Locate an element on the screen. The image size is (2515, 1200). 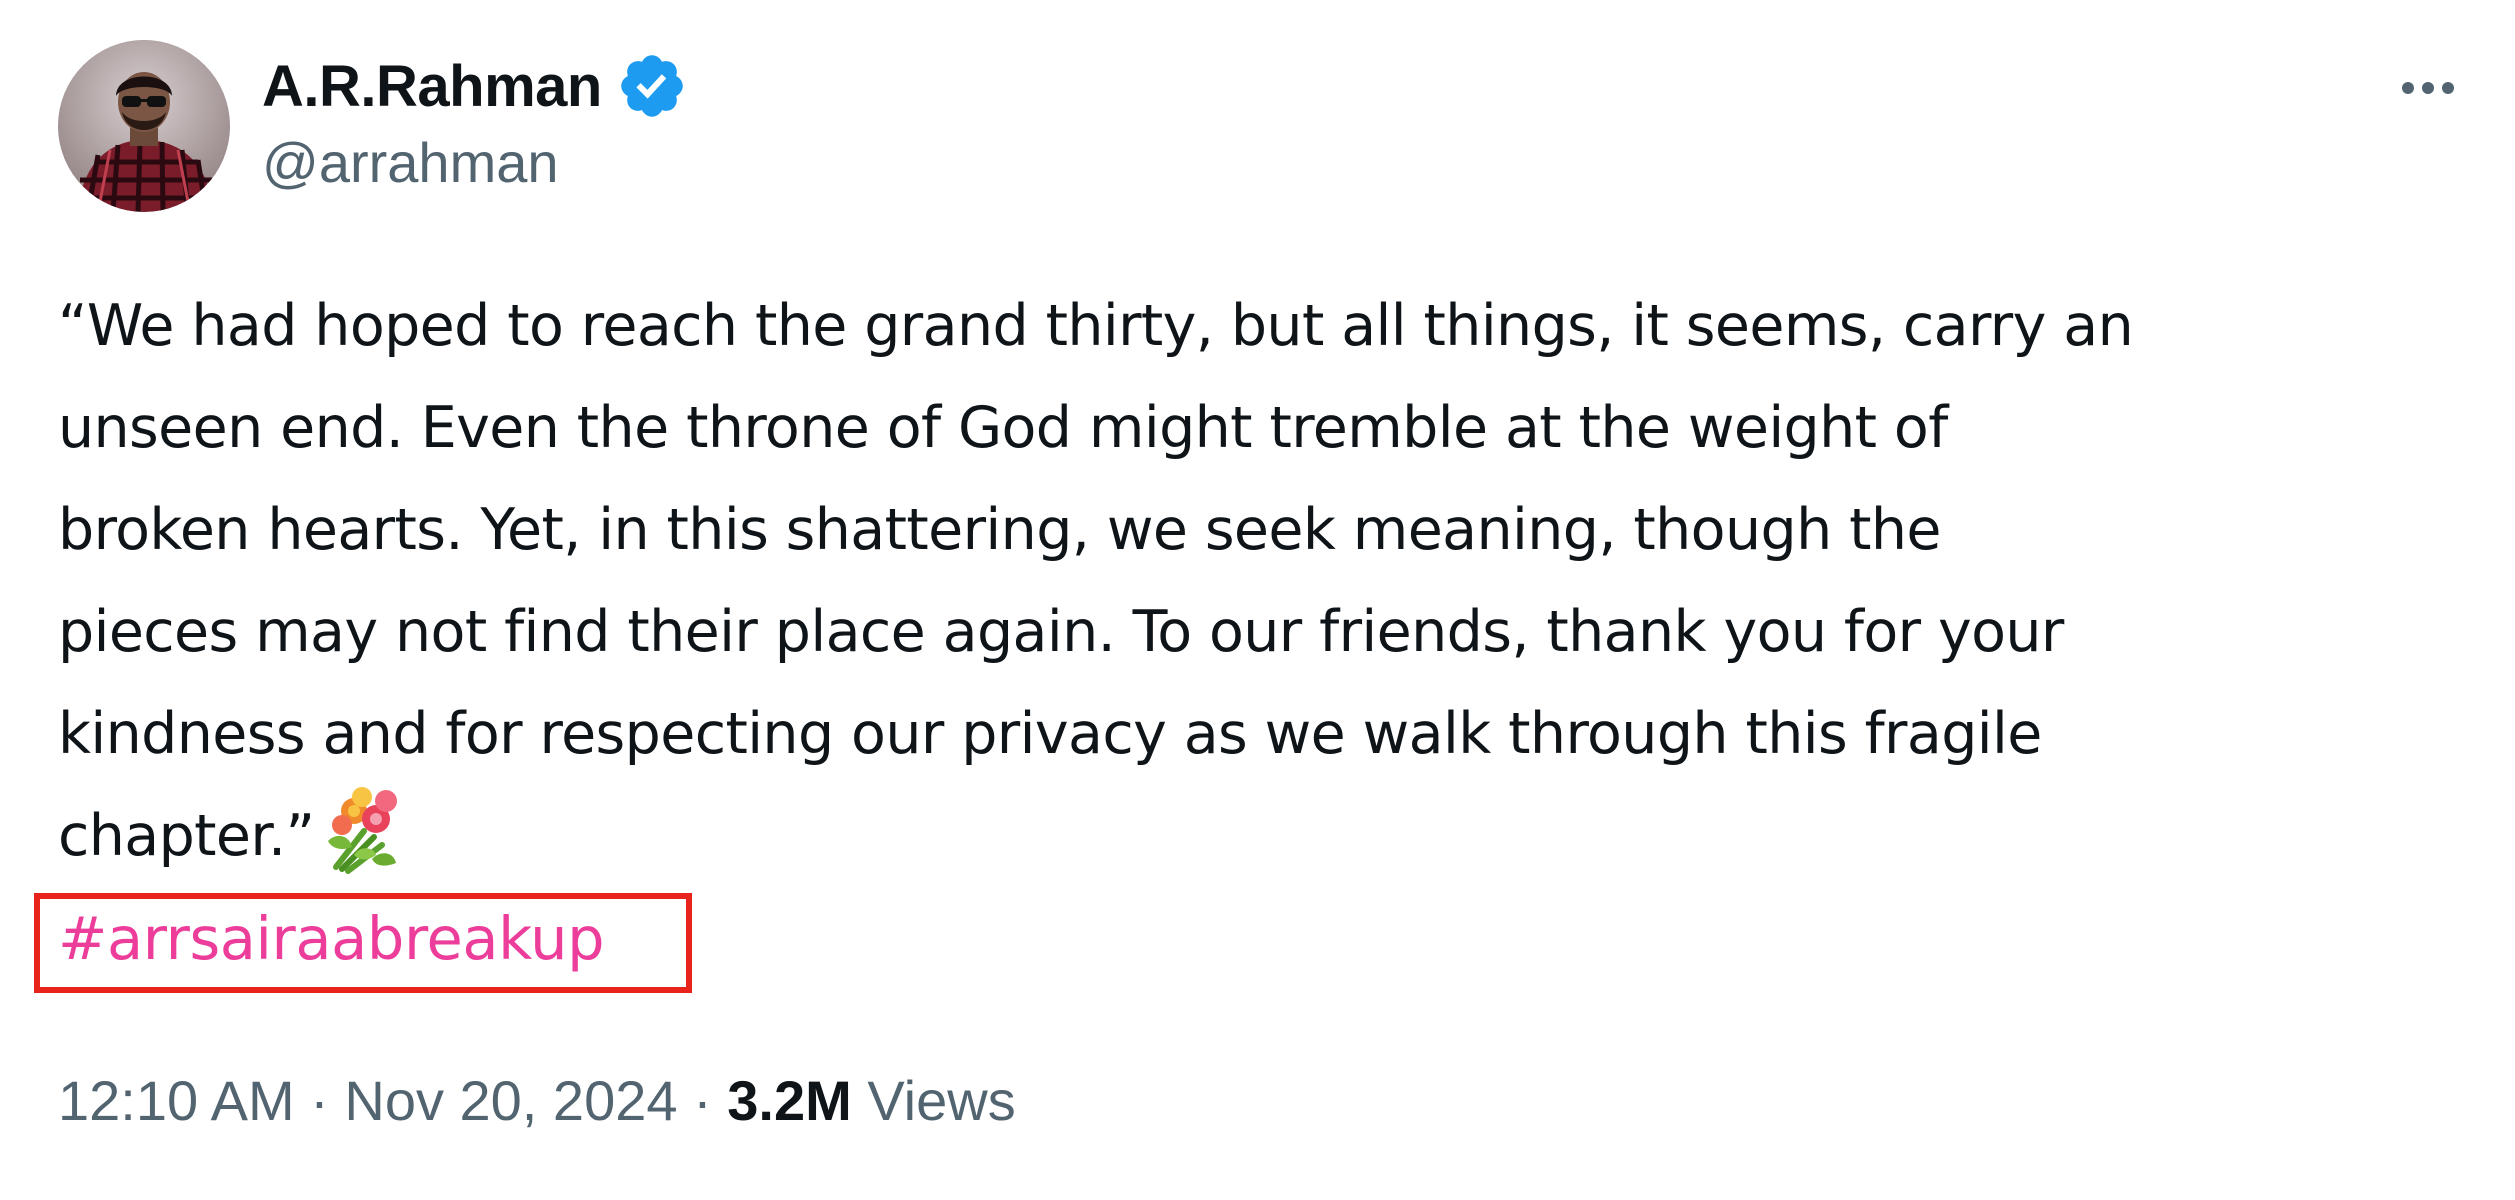
author-handle: @arrahman is located at coordinates (410, 162).